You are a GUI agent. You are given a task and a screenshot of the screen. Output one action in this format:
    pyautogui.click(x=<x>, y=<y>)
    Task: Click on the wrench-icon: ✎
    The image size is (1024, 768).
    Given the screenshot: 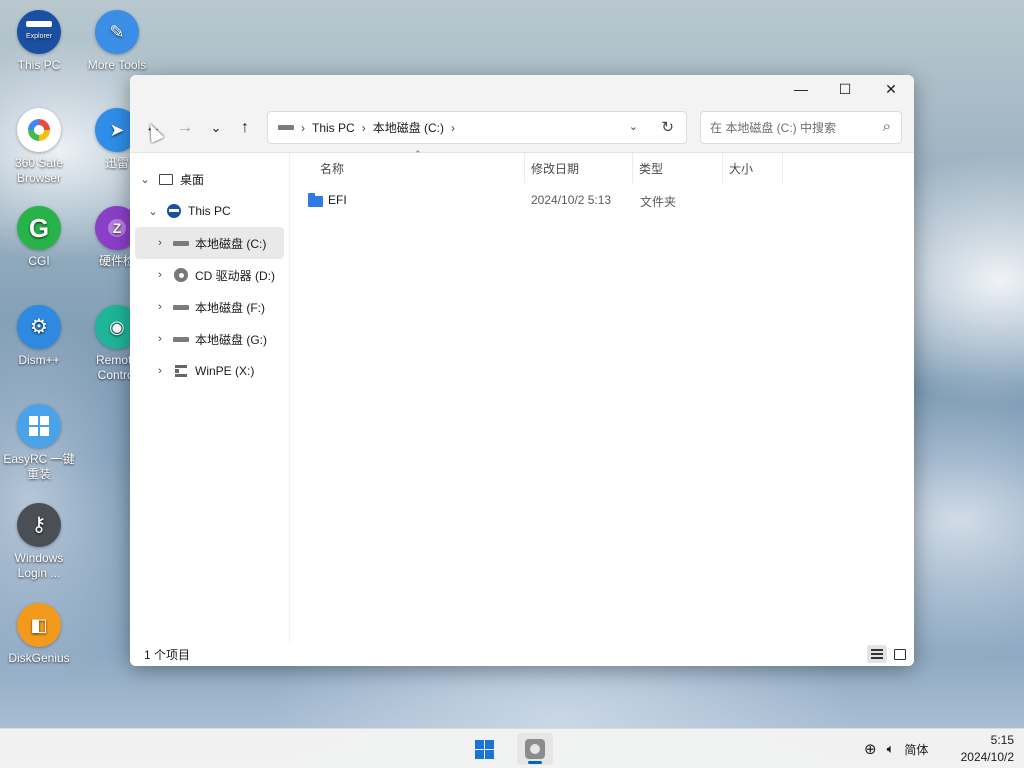 What is the action you would take?
    pyautogui.click(x=117, y=32)
    